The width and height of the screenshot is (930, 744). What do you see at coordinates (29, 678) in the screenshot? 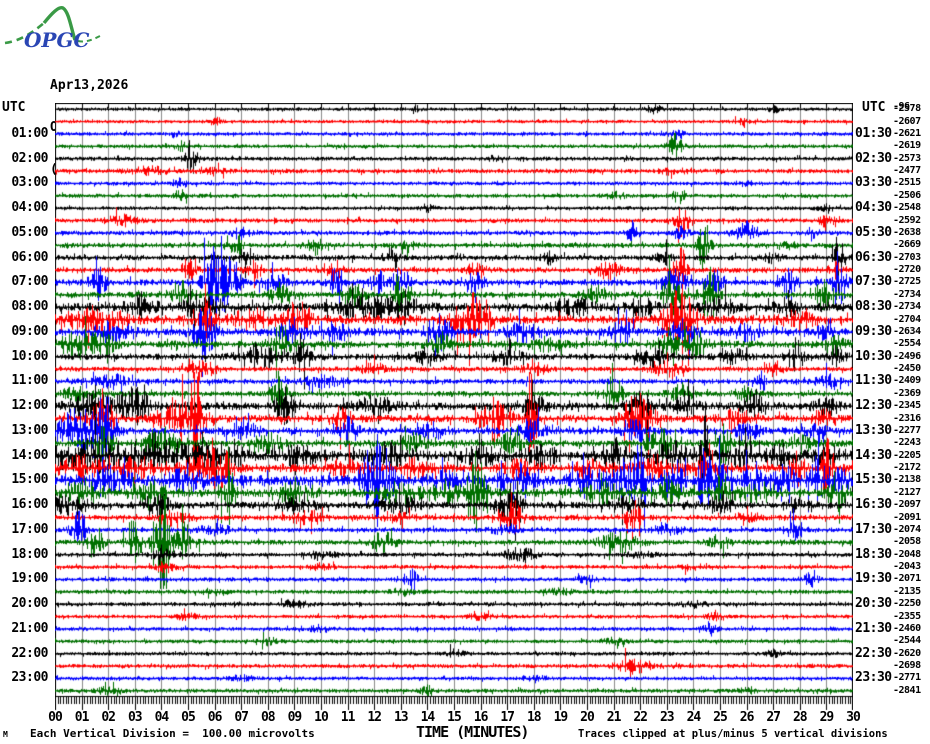
I see `left-hour-label: 23:00` at bounding box center [29, 678].